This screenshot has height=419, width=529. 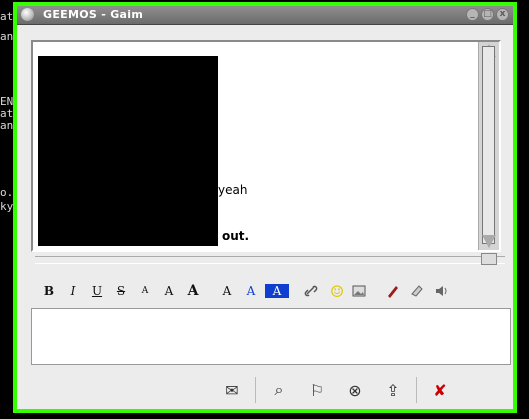 I want to click on titlebar: GEEMOS - Gaim _ □ x, so click(x=265, y=15).